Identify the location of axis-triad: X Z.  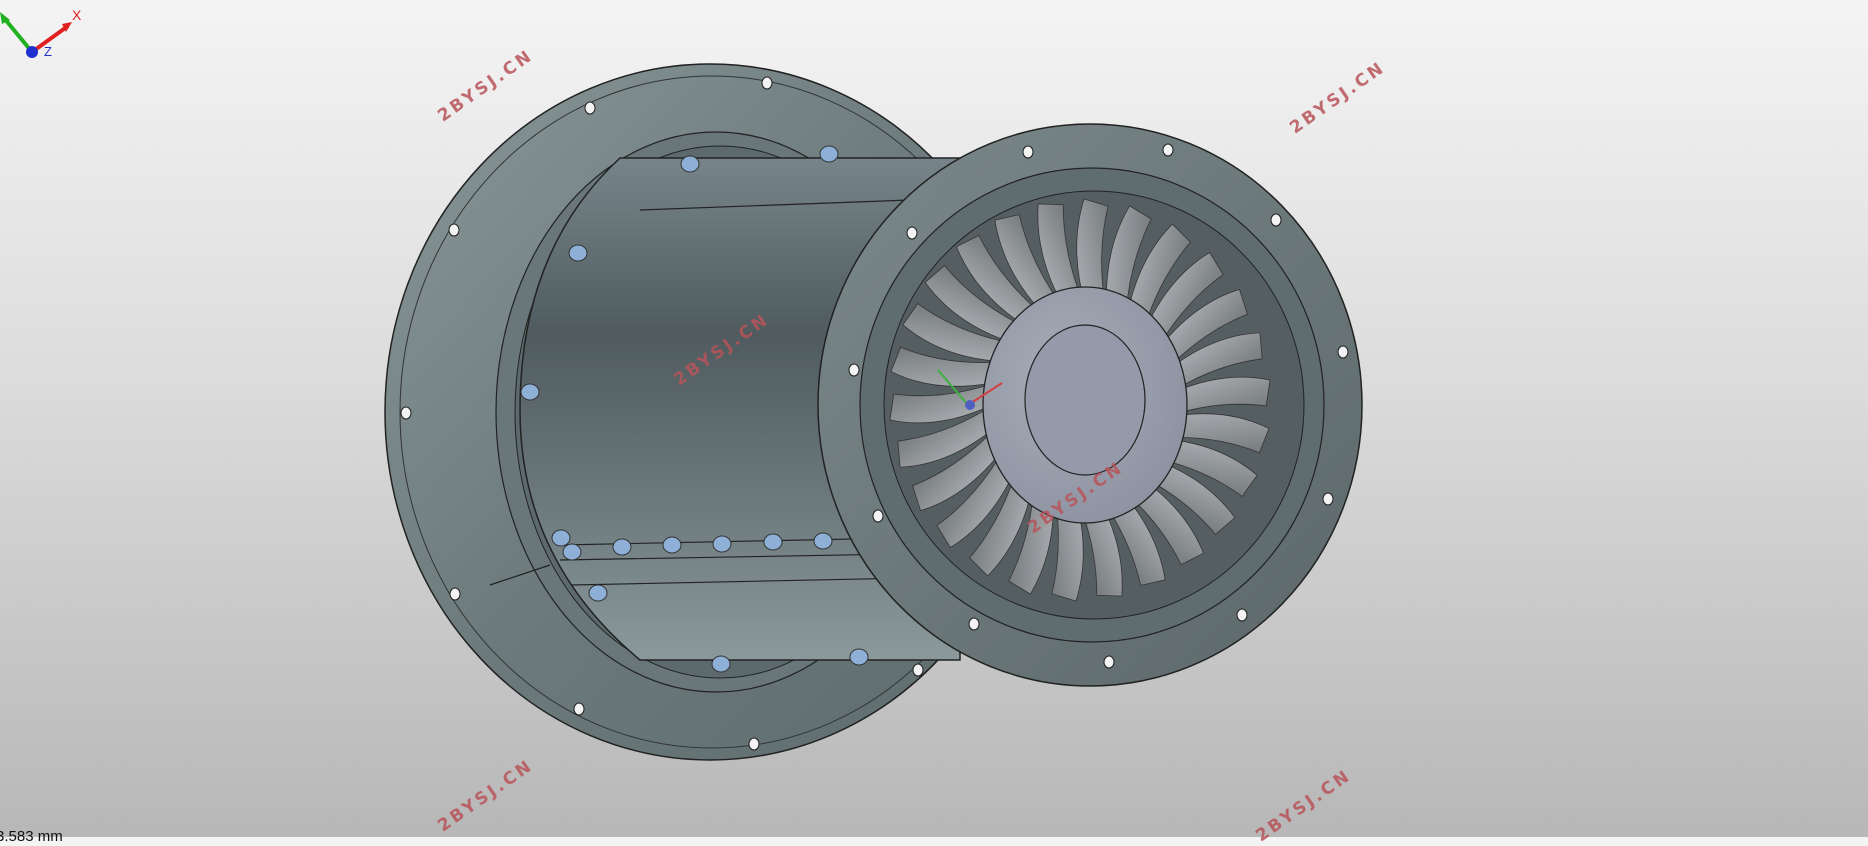
(41, 33).